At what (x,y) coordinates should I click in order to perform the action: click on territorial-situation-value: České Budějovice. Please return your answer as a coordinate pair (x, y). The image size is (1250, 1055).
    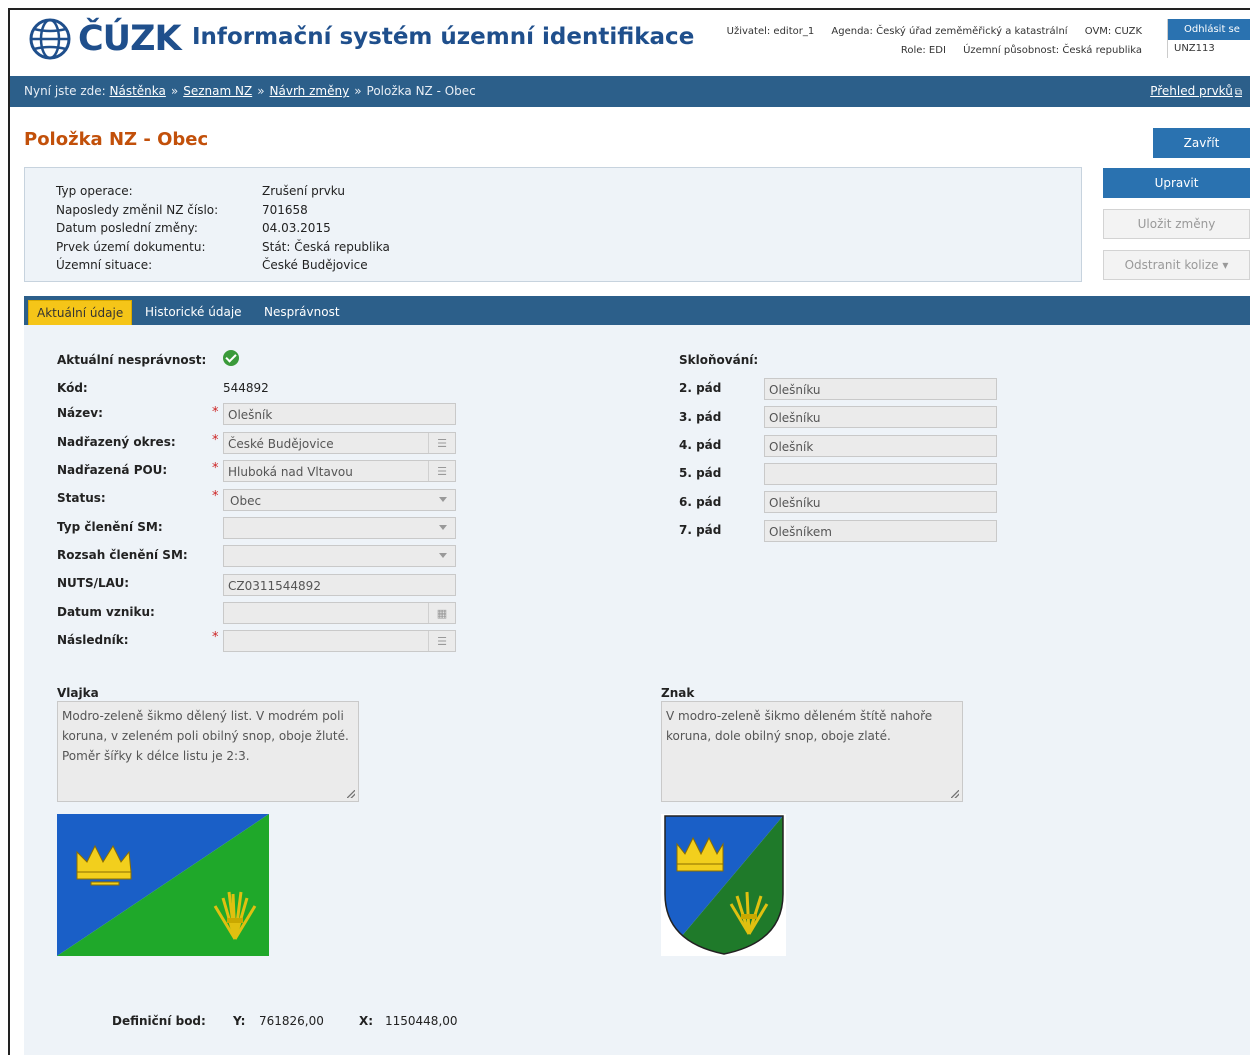
    Looking at the image, I should click on (315, 265).